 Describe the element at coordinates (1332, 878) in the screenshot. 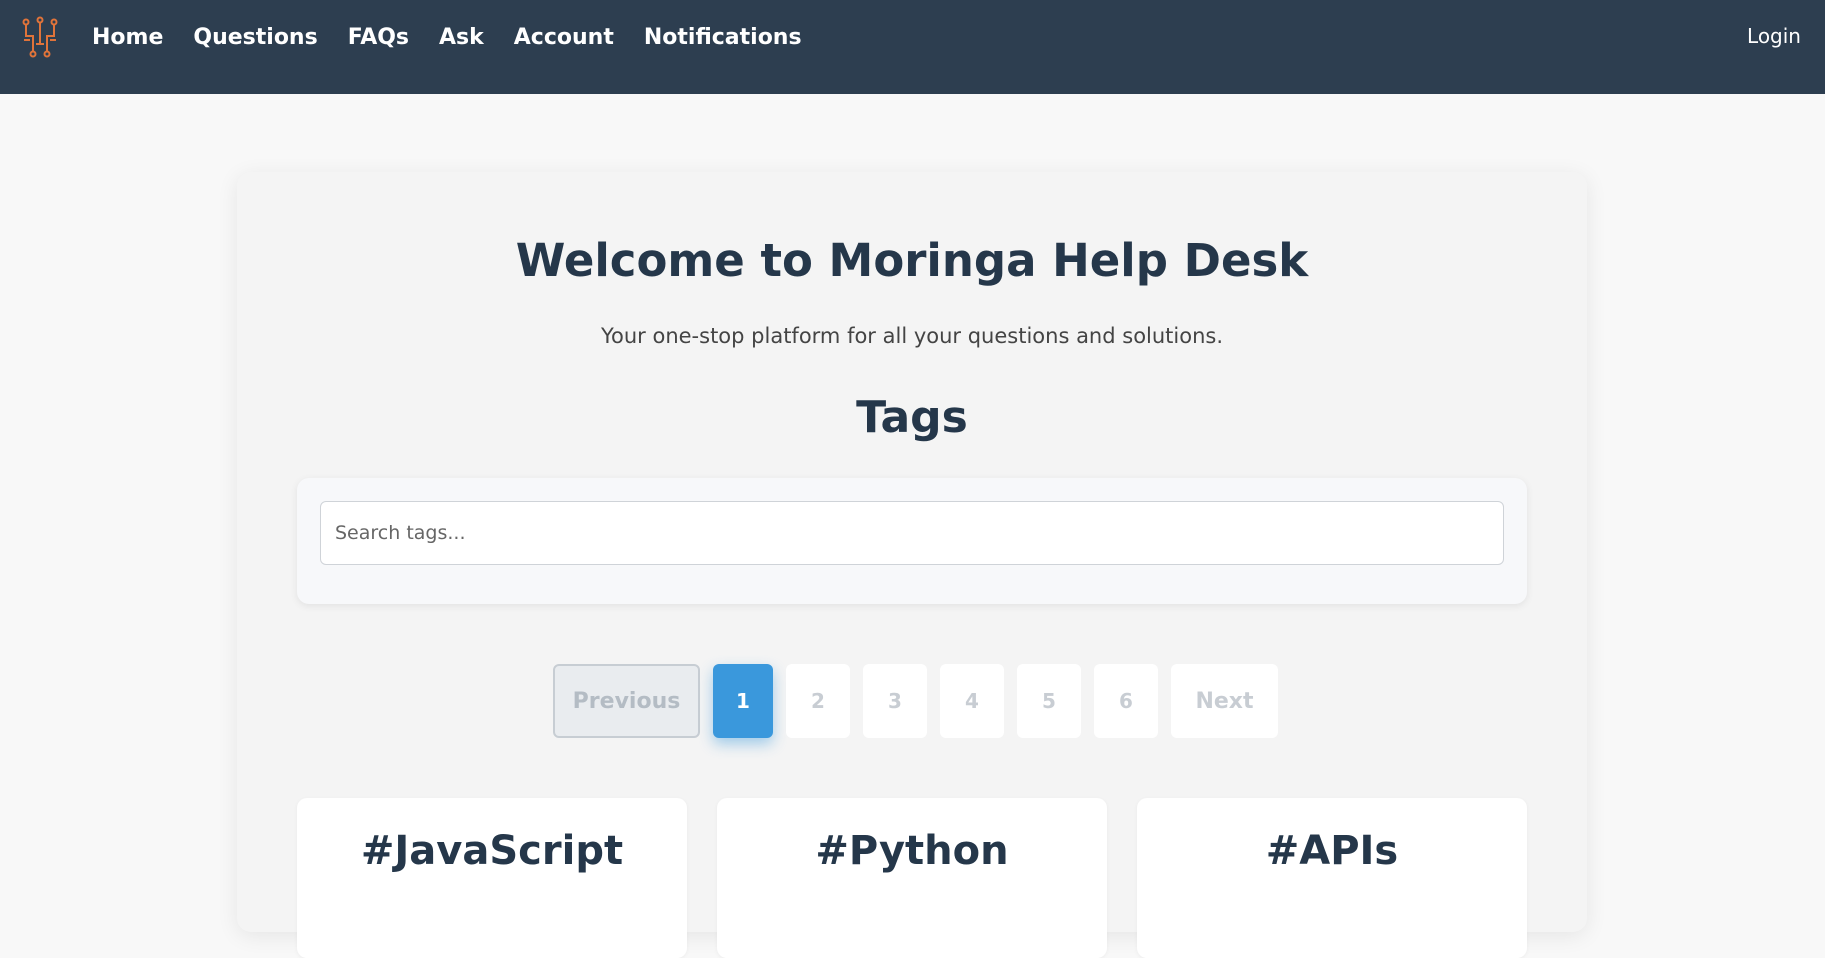

I see `tag-card-apis: #APIs` at that location.